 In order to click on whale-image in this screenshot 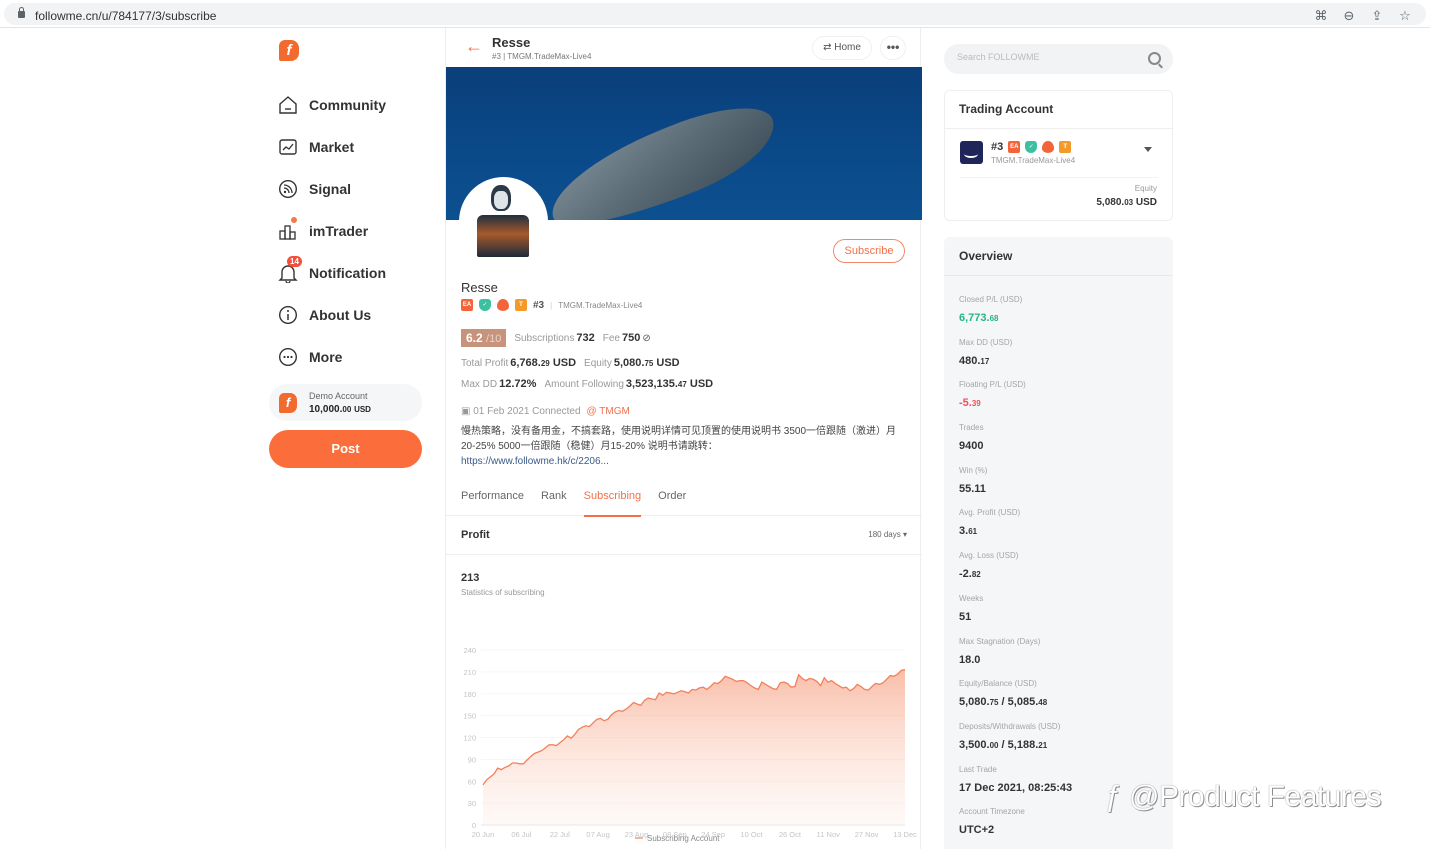, I will do `click(662, 154)`.